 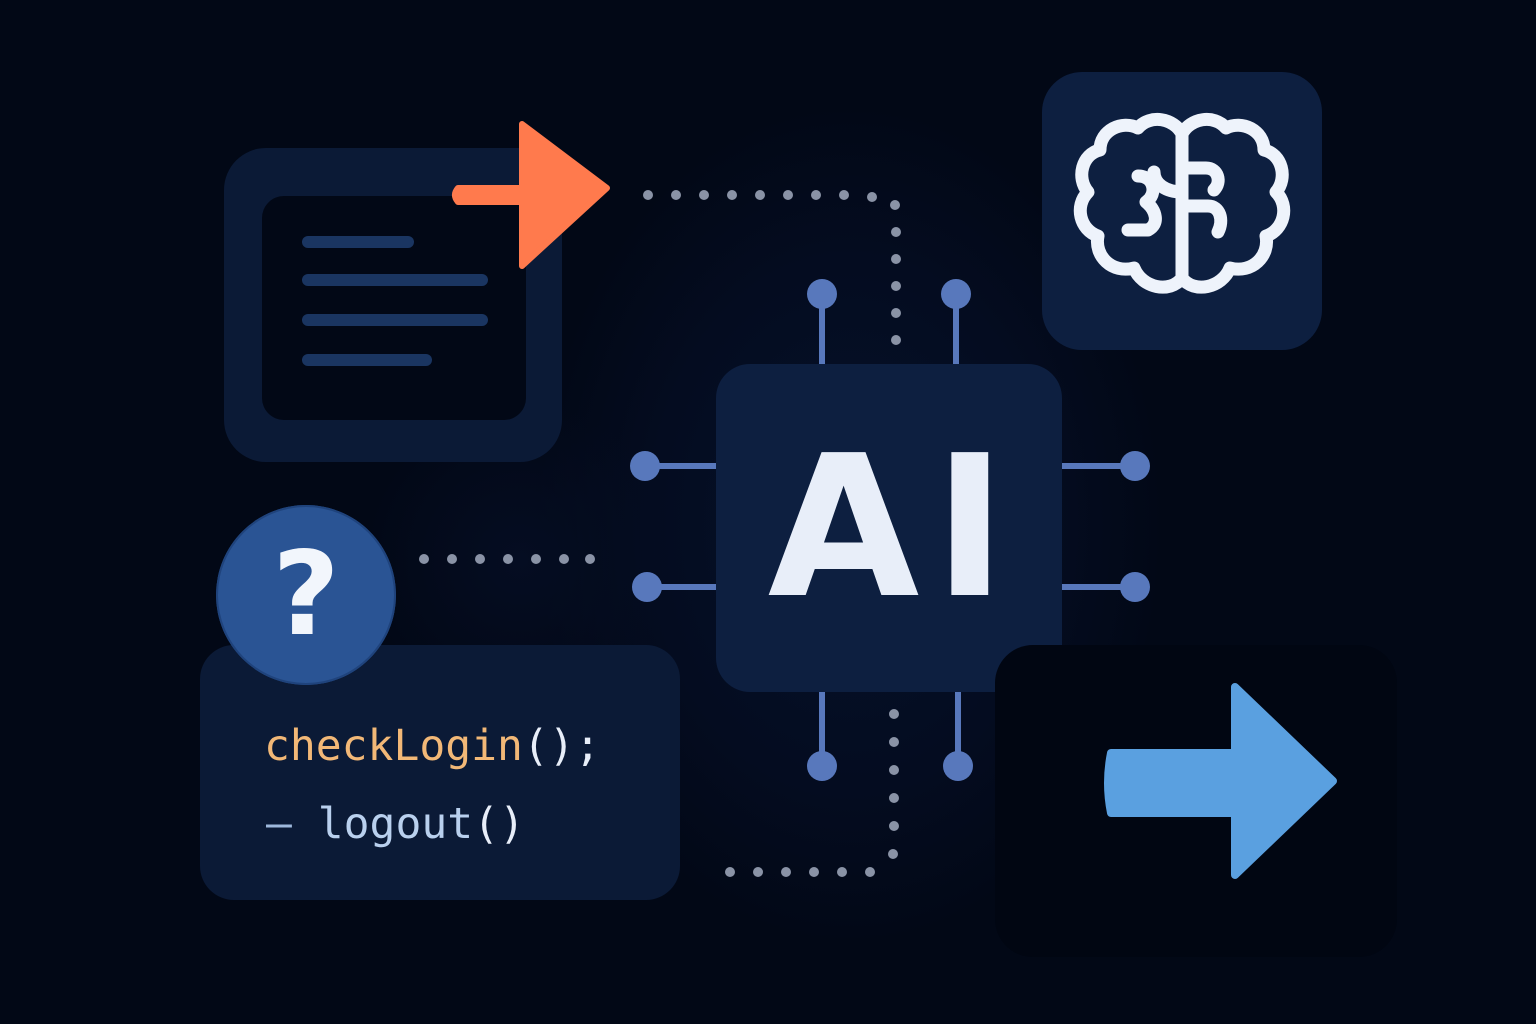 I want to click on ai-chip: AI, so click(x=889, y=528).